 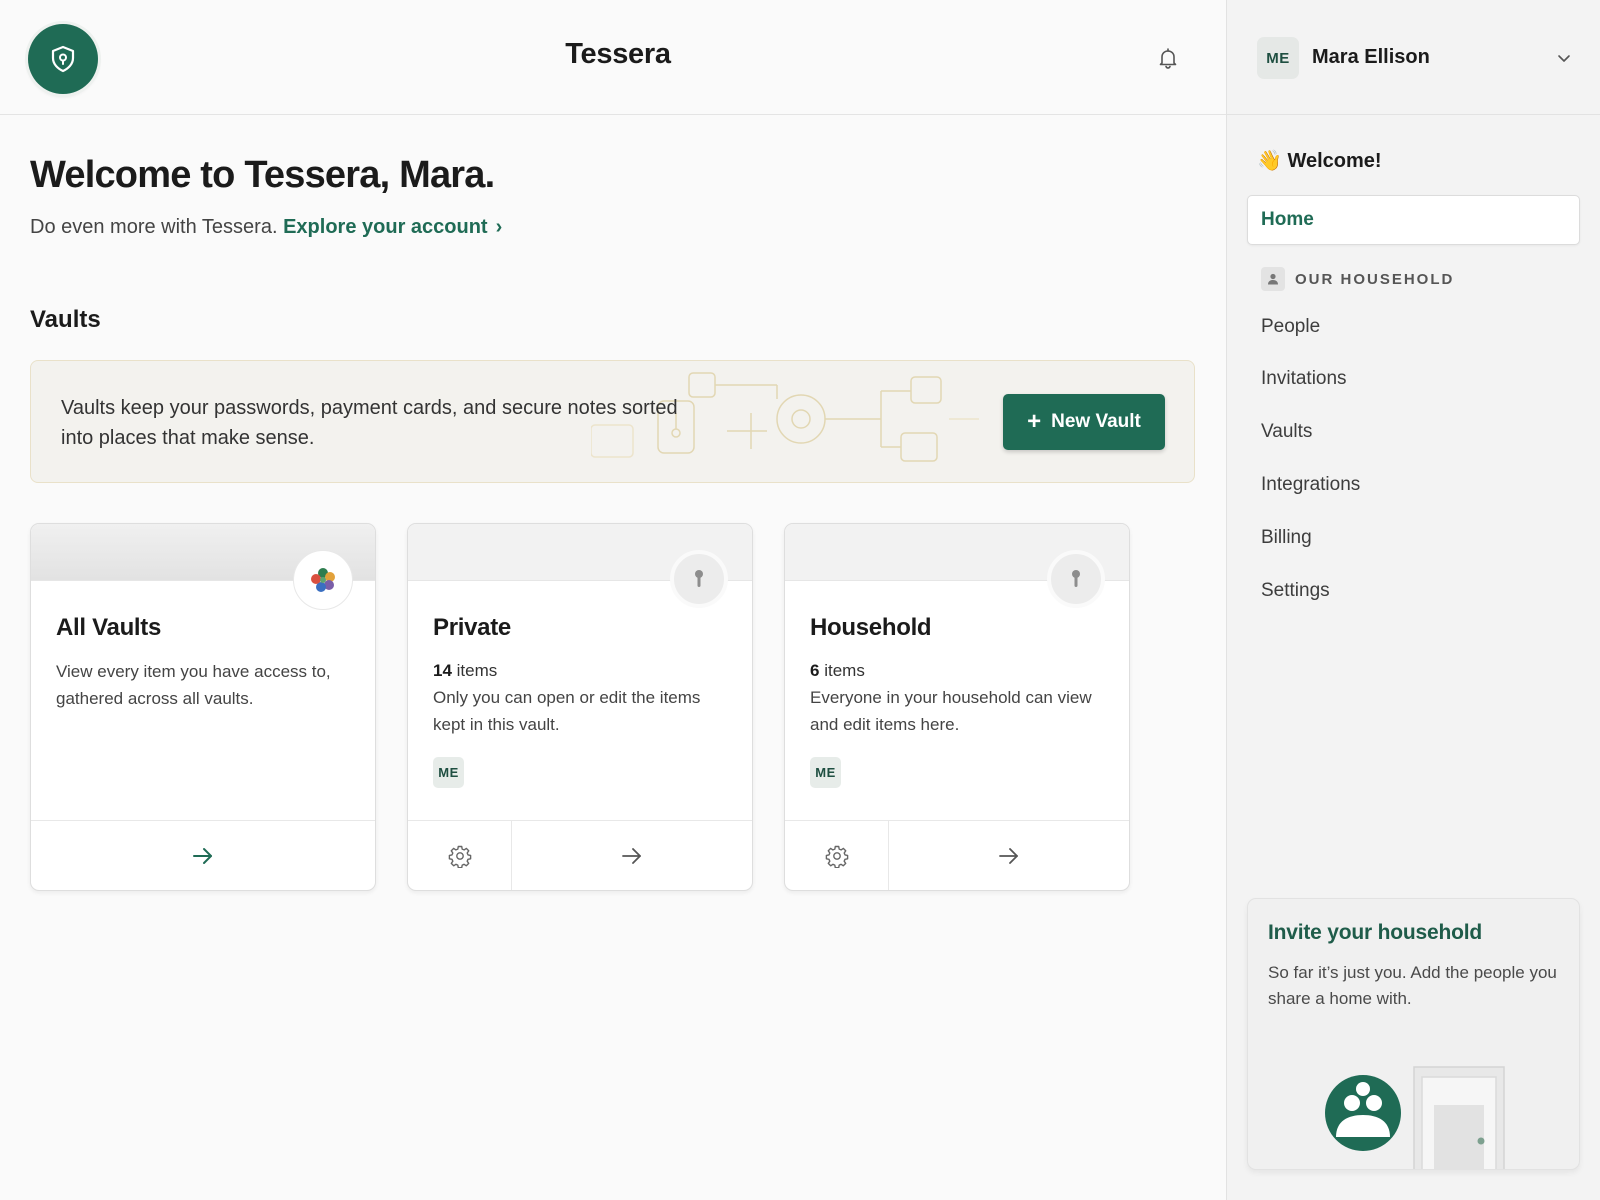 What do you see at coordinates (1295, 591) in the screenshot?
I see `sidebar-item-settings: Settings` at bounding box center [1295, 591].